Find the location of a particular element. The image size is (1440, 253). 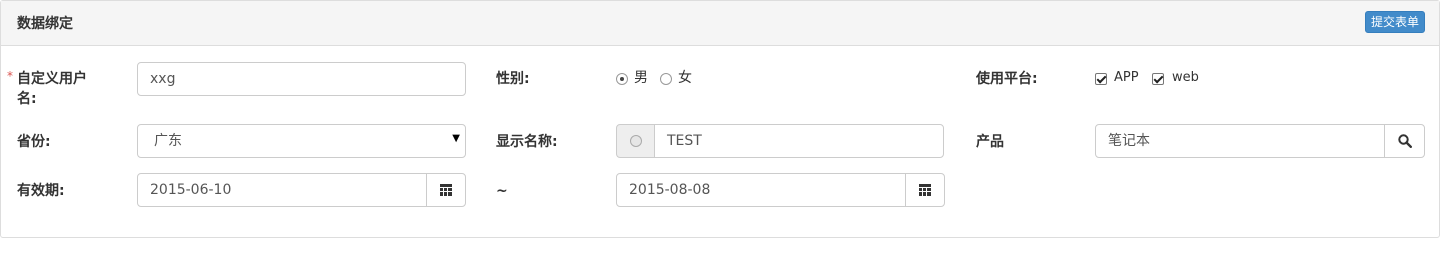

validity-start-calendar-button is located at coordinates (446, 190).